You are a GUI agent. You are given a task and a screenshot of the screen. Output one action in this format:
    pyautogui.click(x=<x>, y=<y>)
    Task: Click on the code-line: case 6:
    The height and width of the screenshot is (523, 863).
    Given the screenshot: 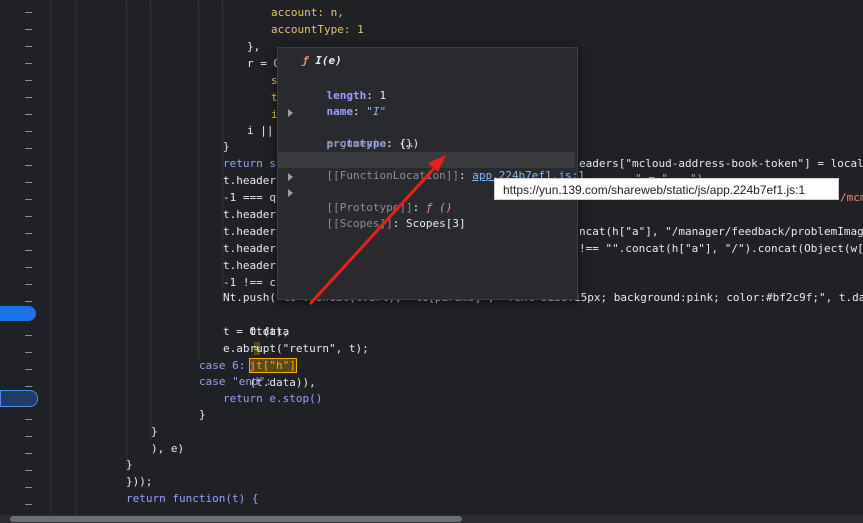 What is the action you would take?
    pyautogui.click(x=222, y=365)
    